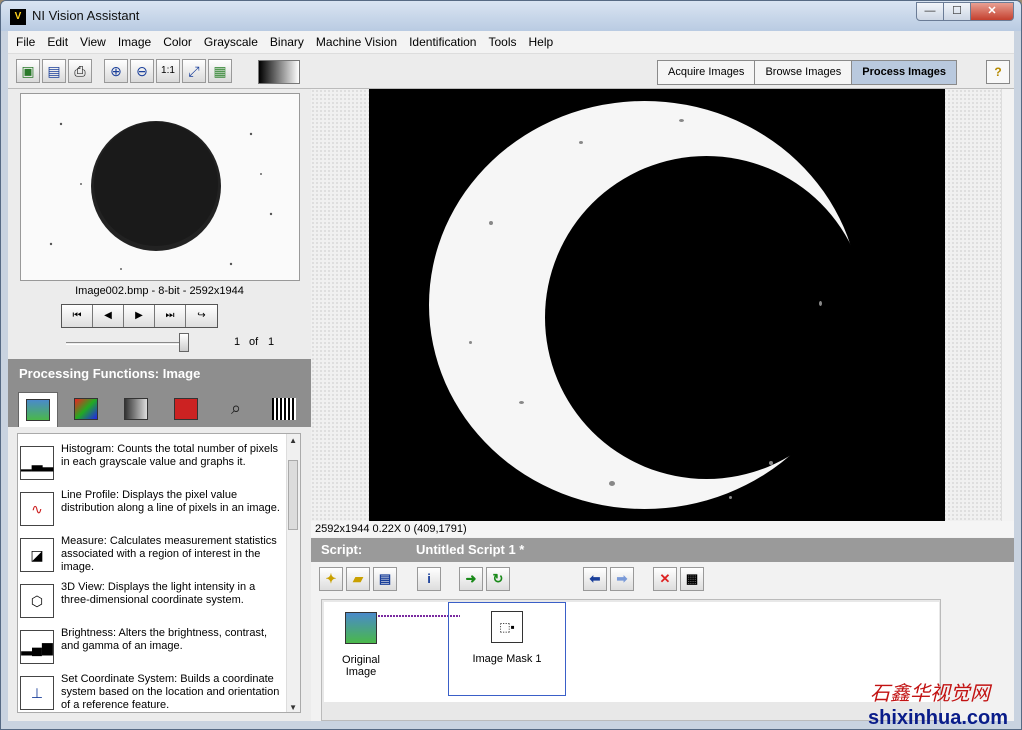 The height and width of the screenshot is (730, 1022). Describe the element at coordinates (385, 579) in the screenshot. I see `save-script-icon: ▤` at that location.